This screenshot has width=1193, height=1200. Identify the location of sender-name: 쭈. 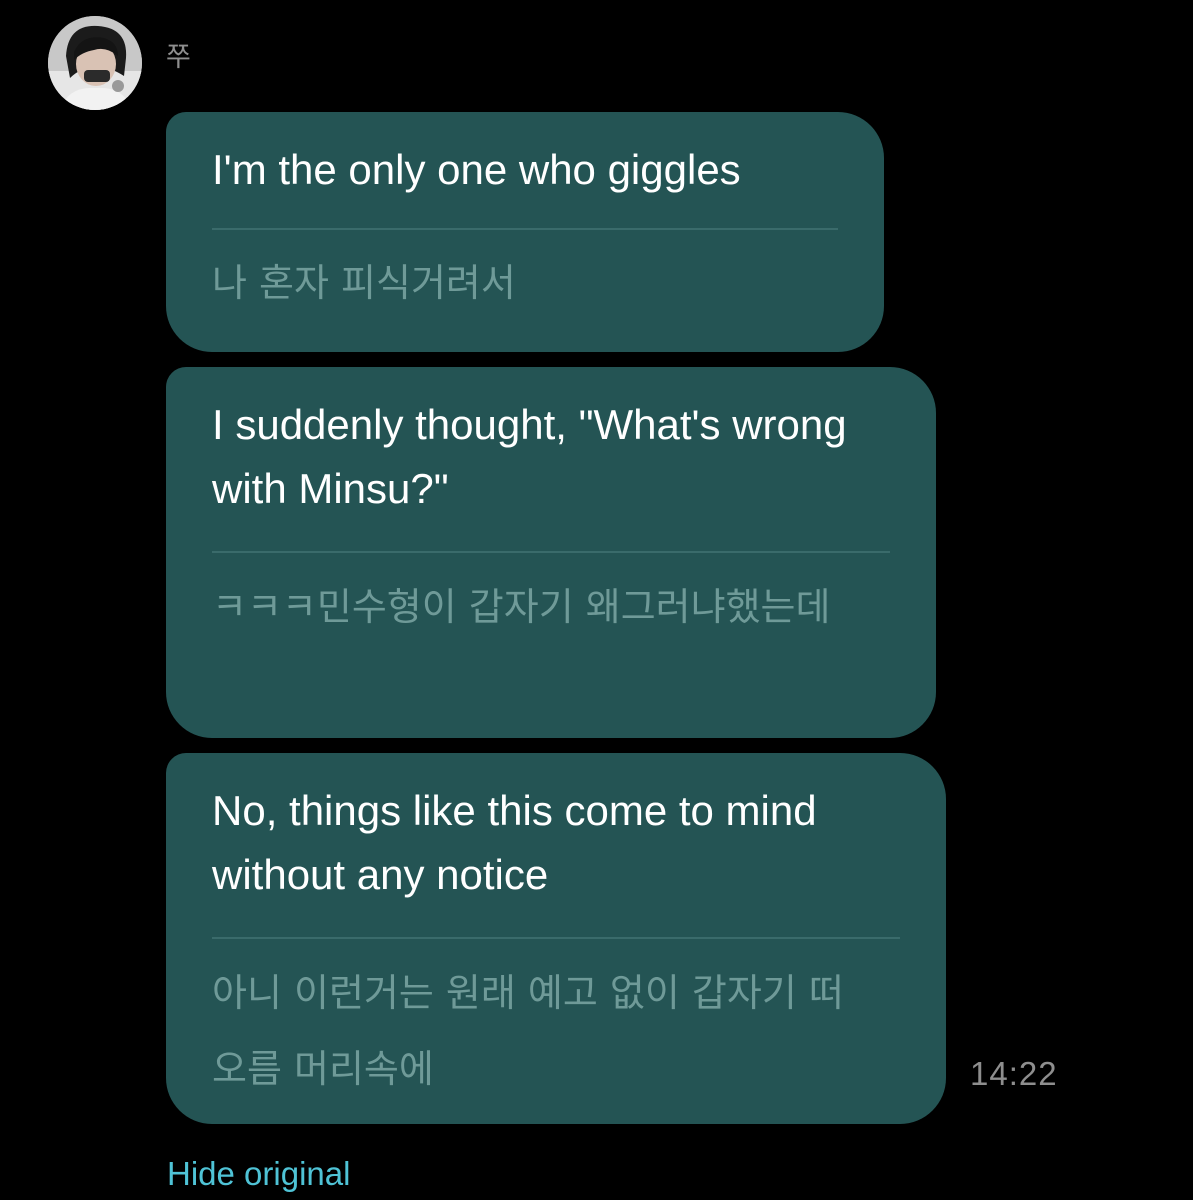
(178, 57).